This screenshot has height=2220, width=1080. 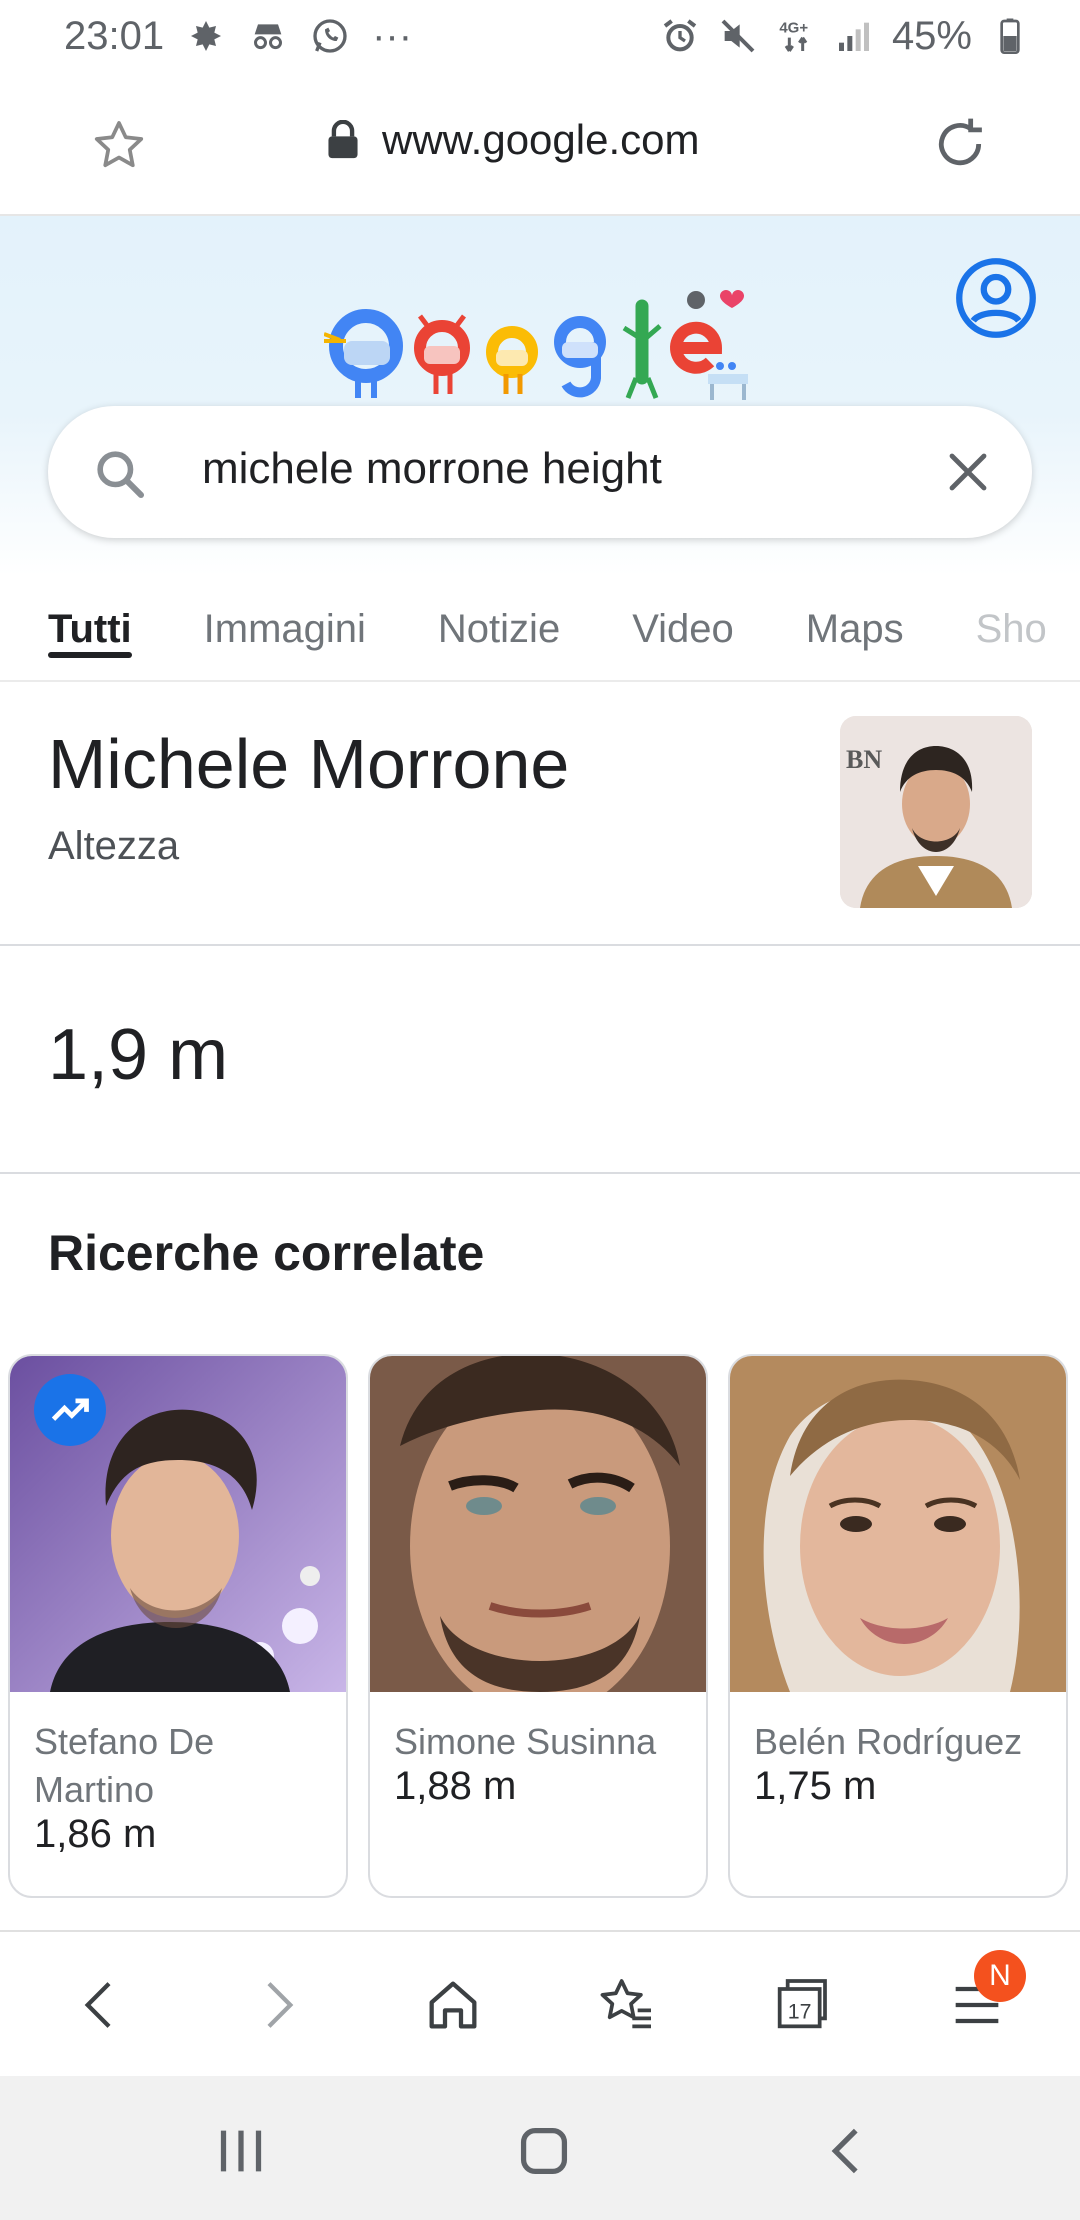 I want to click on tabs-icon: 17, so click(x=802, y=2004).